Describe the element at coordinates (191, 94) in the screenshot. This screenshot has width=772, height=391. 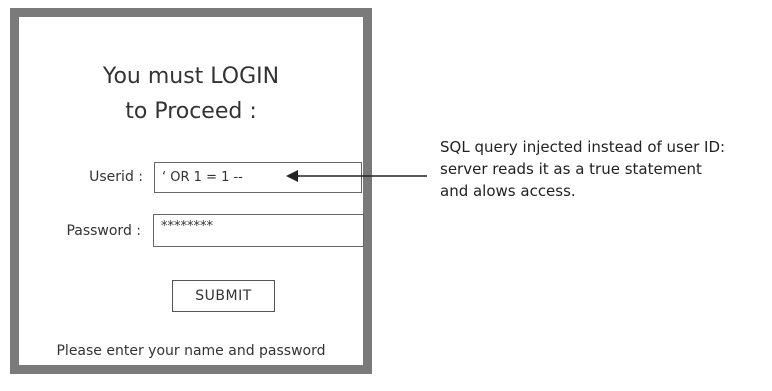
I see `login-title: You must LOGIN to Proceed :` at that location.